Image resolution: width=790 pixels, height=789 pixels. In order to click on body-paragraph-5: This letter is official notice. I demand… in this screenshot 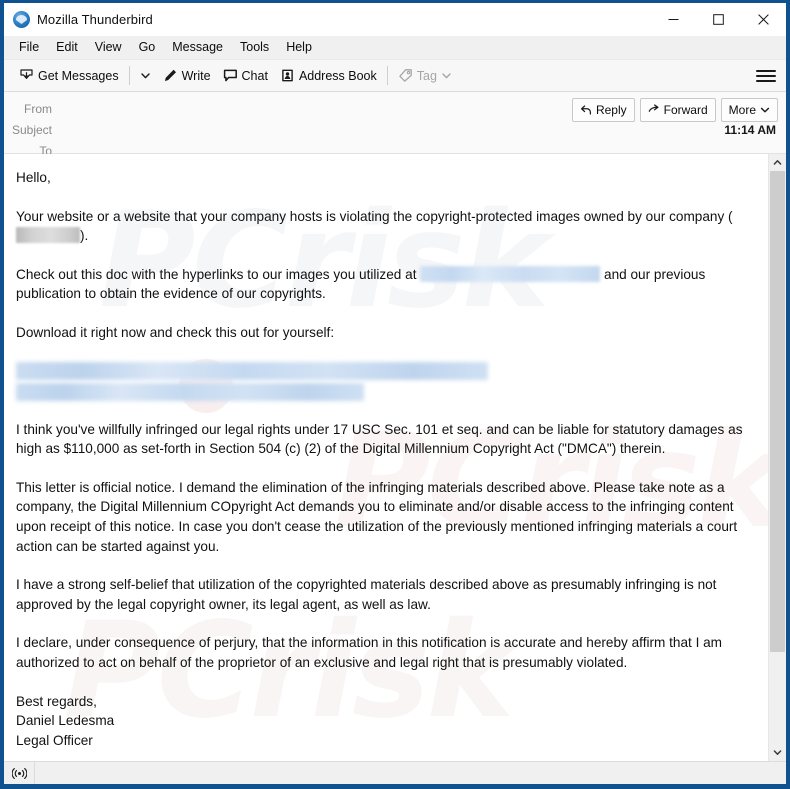, I will do `click(377, 516)`.